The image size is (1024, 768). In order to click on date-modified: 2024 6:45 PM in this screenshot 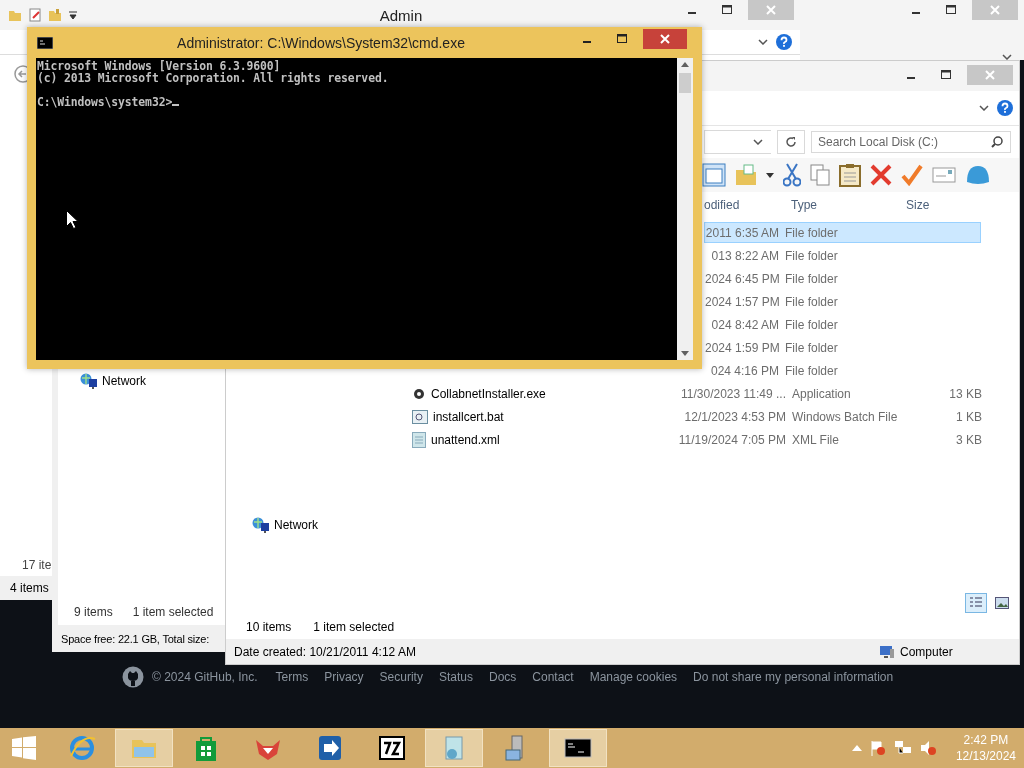, I will do `click(743, 278)`.